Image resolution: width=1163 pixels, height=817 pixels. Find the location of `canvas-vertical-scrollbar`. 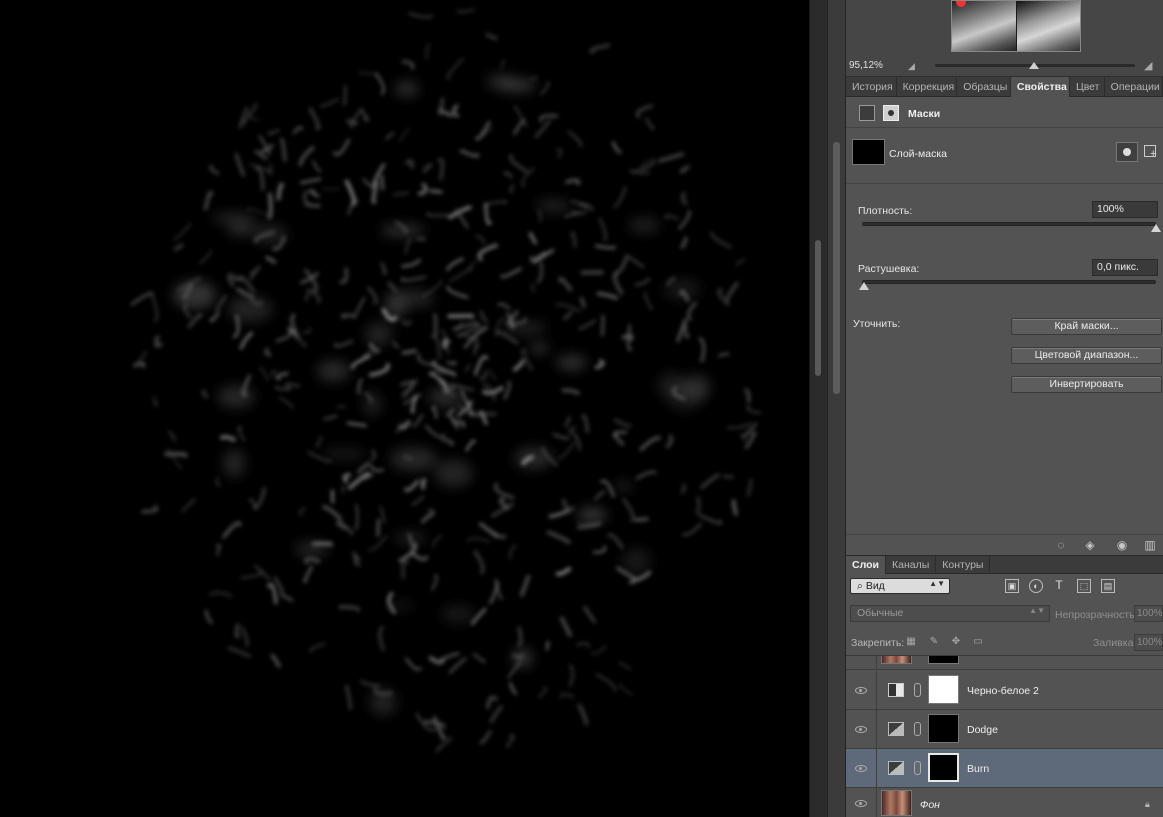

canvas-vertical-scrollbar is located at coordinates (818, 408).